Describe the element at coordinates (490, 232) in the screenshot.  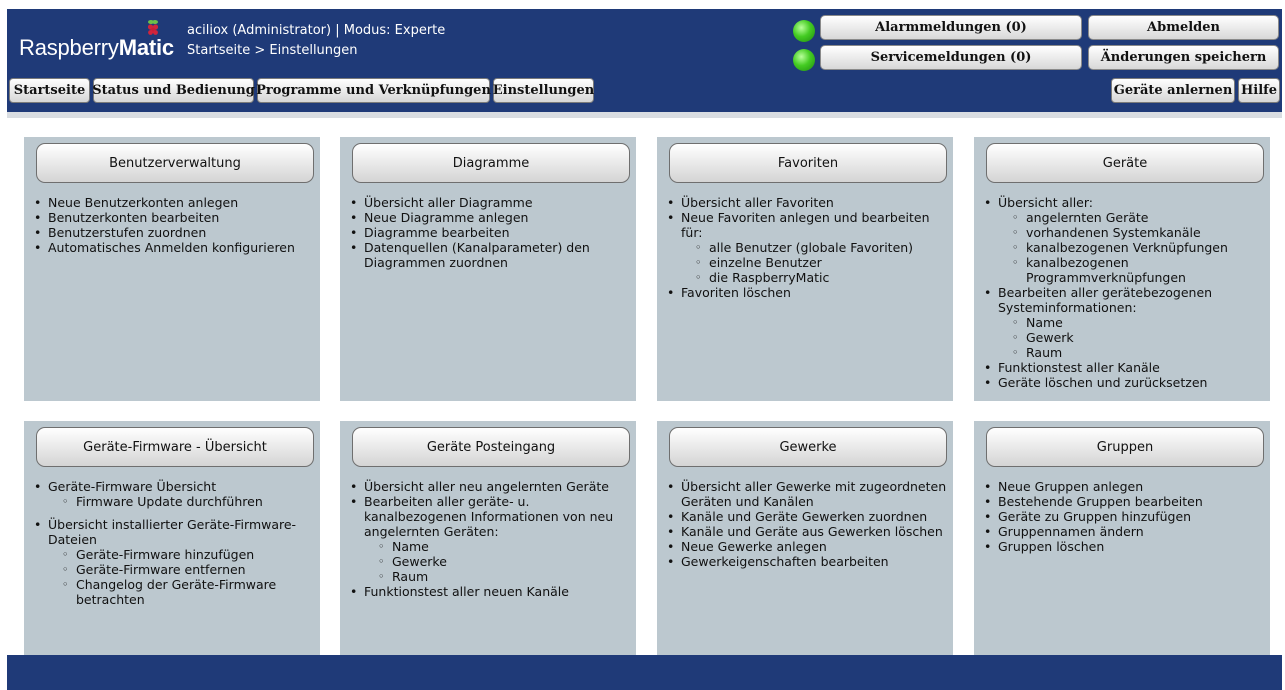
I see `list-item: Diagramme bearbeiten` at that location.